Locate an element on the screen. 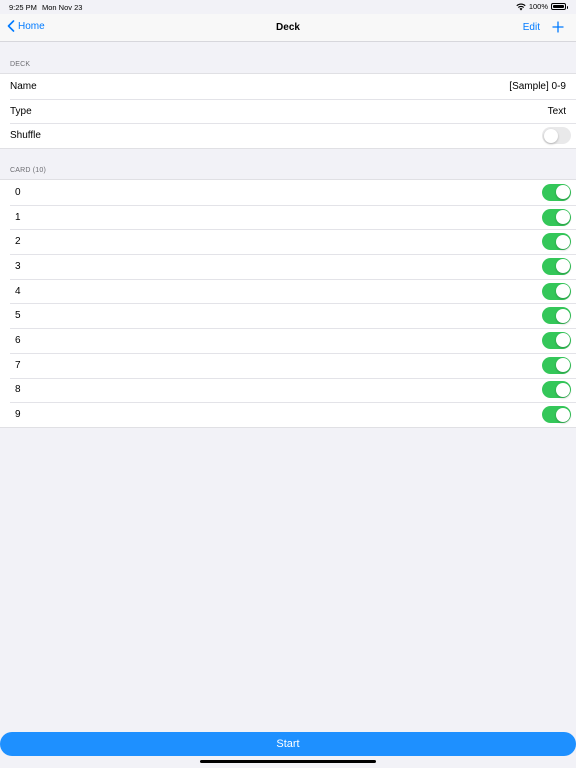 The image size is (576, 768). card-label: 6 is located at coordinates (18, 340).